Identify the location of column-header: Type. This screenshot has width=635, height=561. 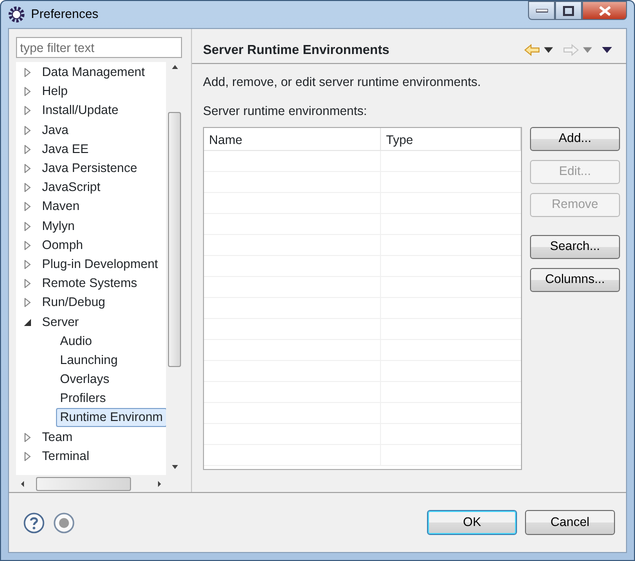
(451, 139).